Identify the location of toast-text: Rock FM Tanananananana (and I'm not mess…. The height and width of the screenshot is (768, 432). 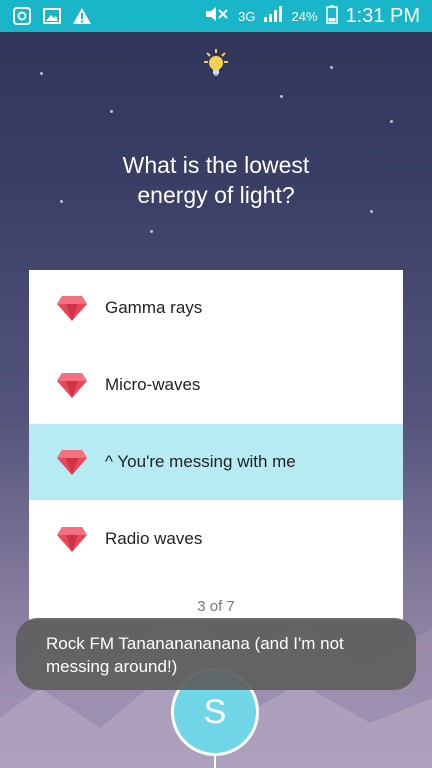
(195, 655).